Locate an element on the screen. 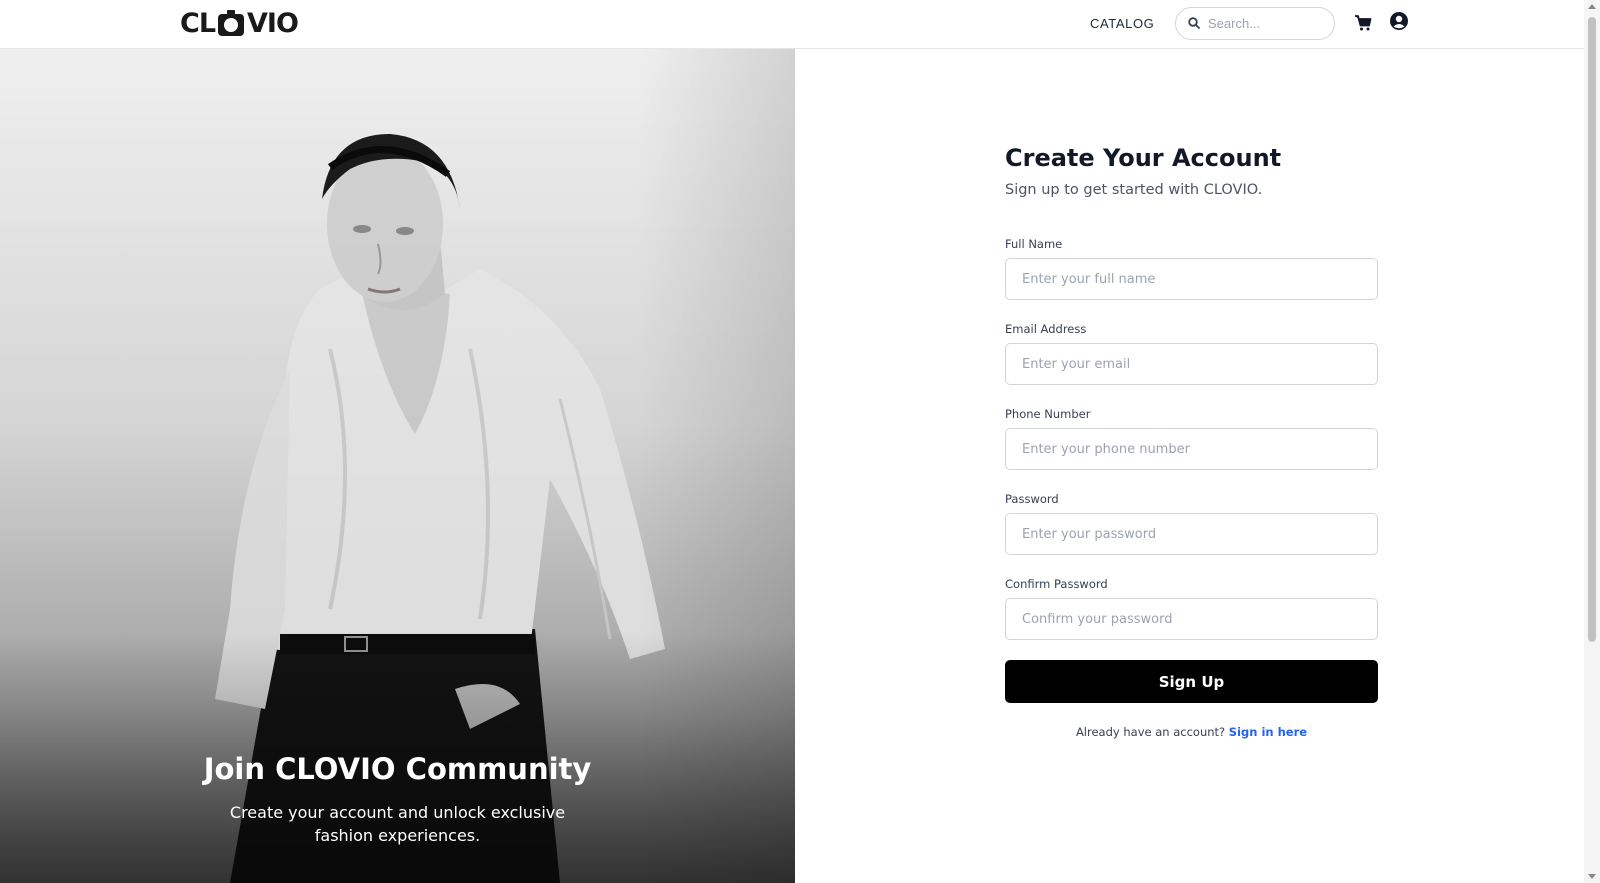 The height and width of the screenshot is (883, 1600). search-icon is located at coordinates (1194, 23).